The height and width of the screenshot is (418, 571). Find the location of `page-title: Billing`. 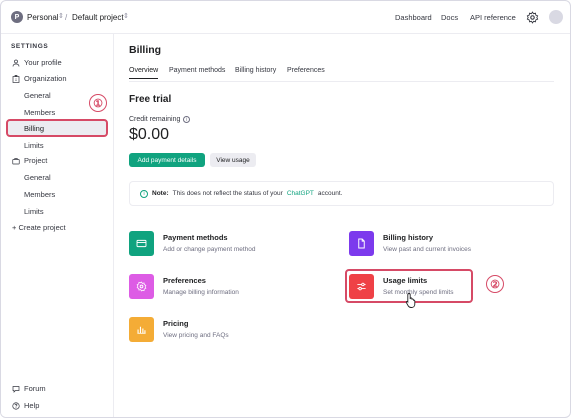

page-title: Billing is located at coordinates (145, 50).